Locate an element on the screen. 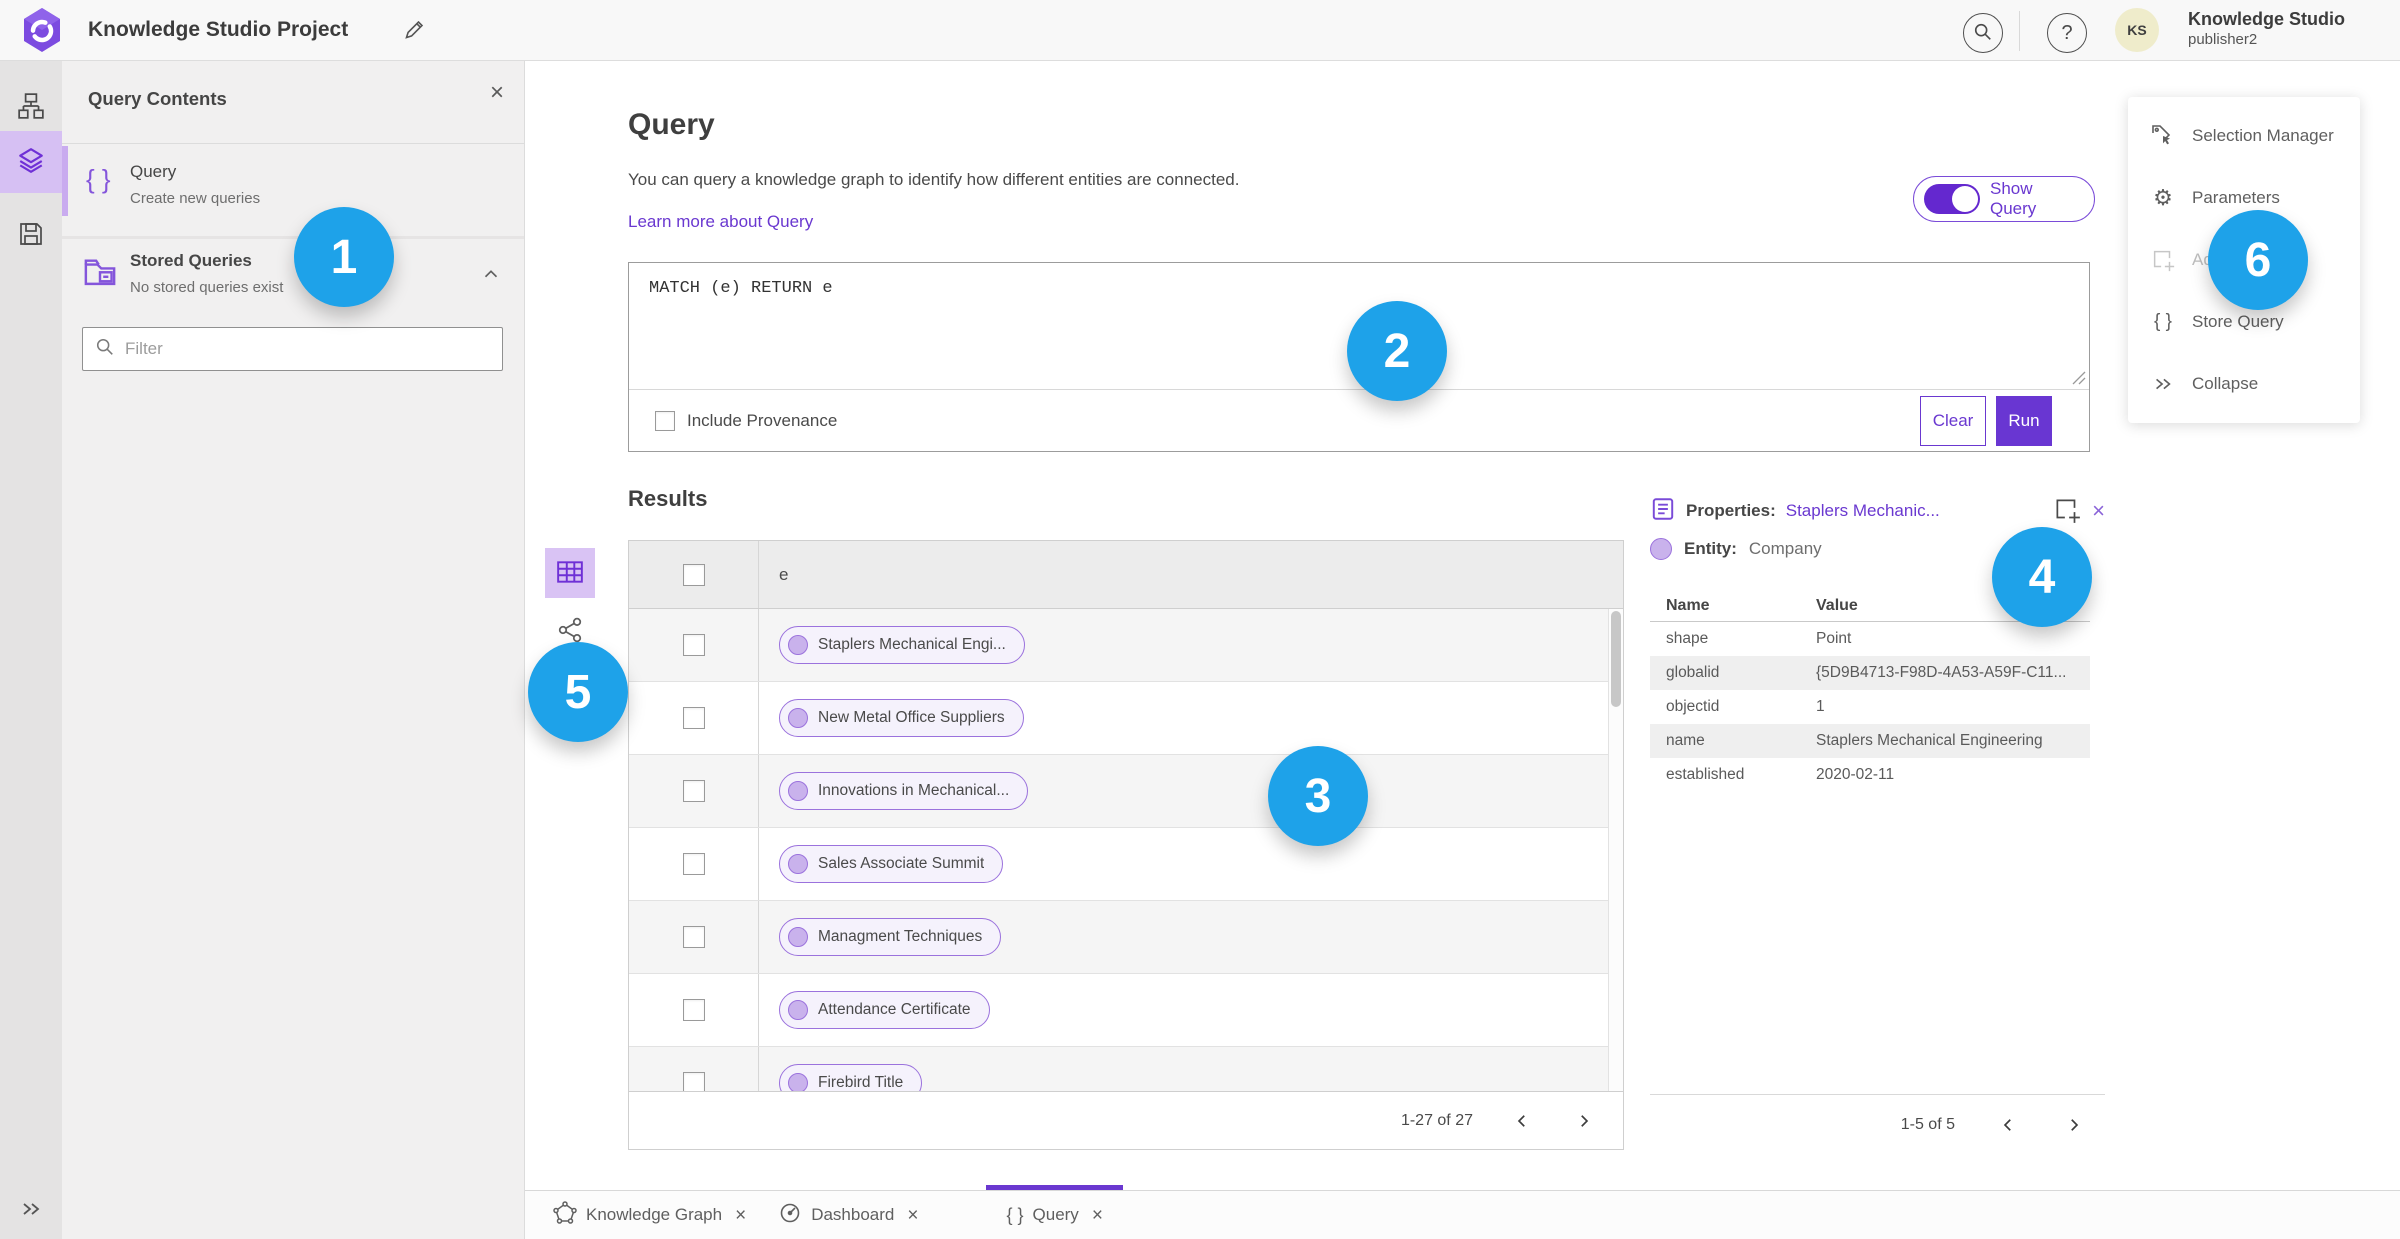  select-all-checkbox is located at coordinates (693, 574).